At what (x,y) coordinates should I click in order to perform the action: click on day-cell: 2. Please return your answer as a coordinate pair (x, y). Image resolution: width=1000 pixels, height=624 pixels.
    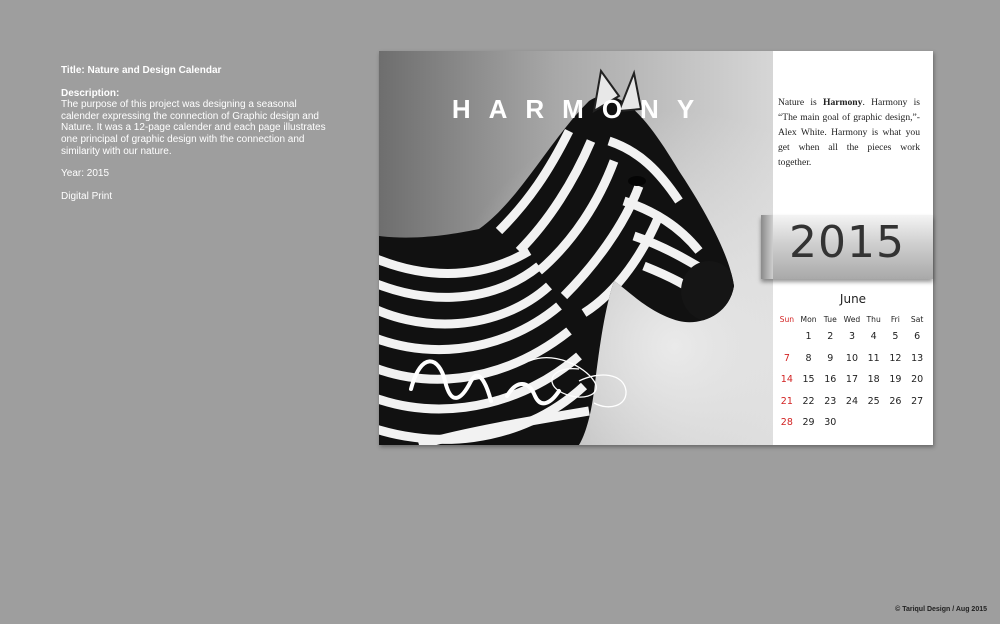
    Looking at the image, I should click on (830, 337).